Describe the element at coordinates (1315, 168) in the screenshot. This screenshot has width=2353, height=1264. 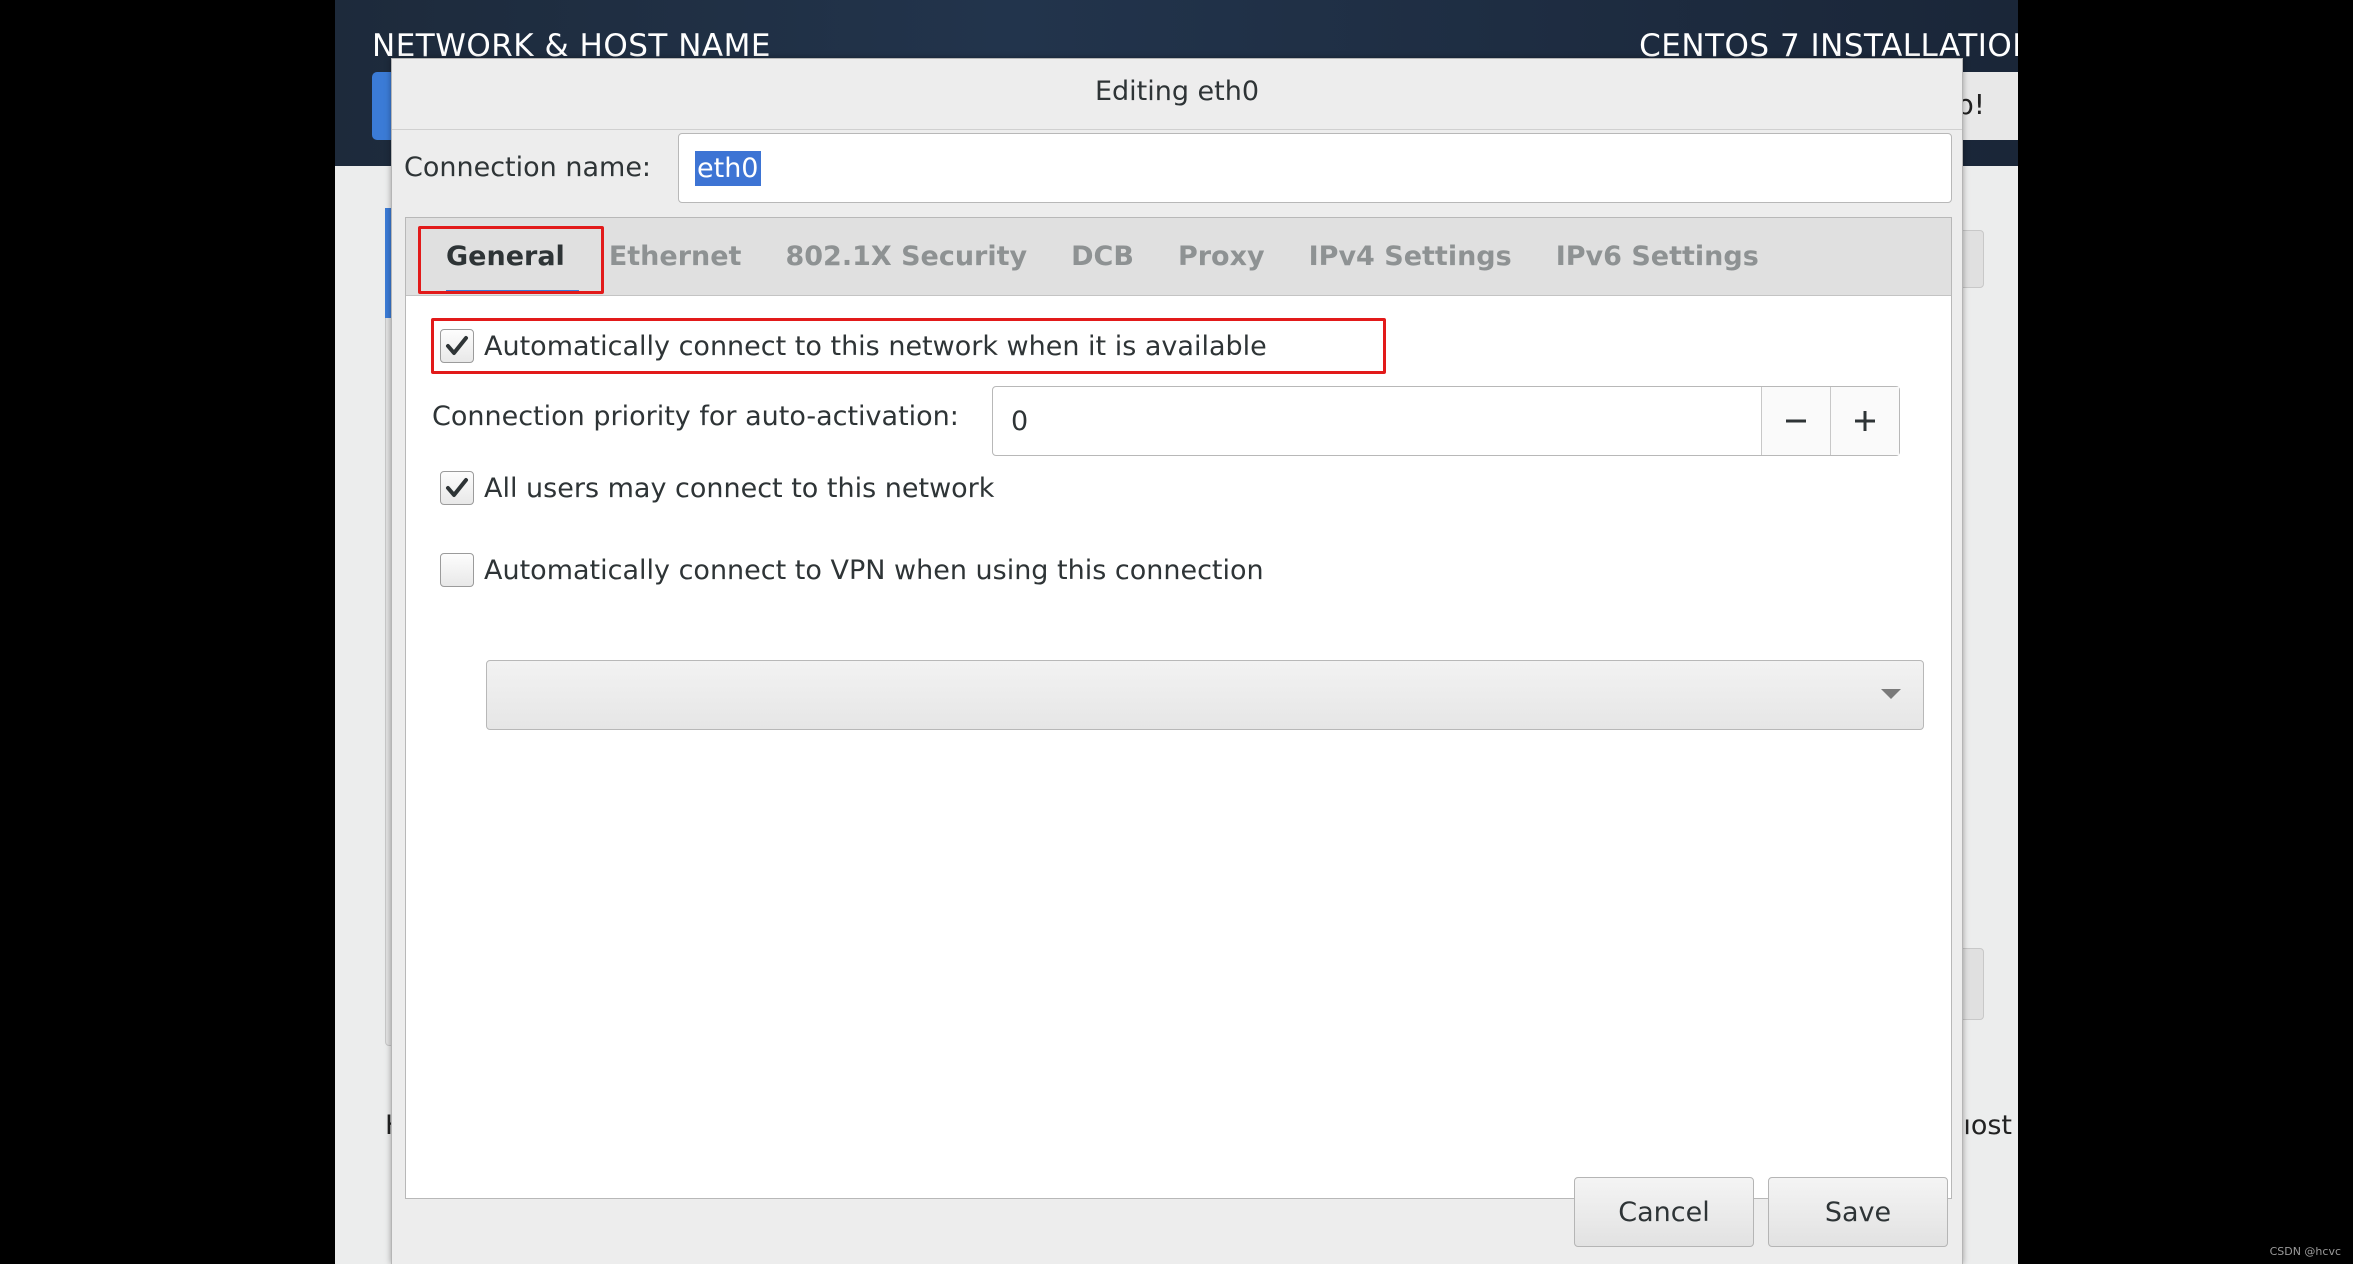
I see `connection-name-input: eth0` at that location.